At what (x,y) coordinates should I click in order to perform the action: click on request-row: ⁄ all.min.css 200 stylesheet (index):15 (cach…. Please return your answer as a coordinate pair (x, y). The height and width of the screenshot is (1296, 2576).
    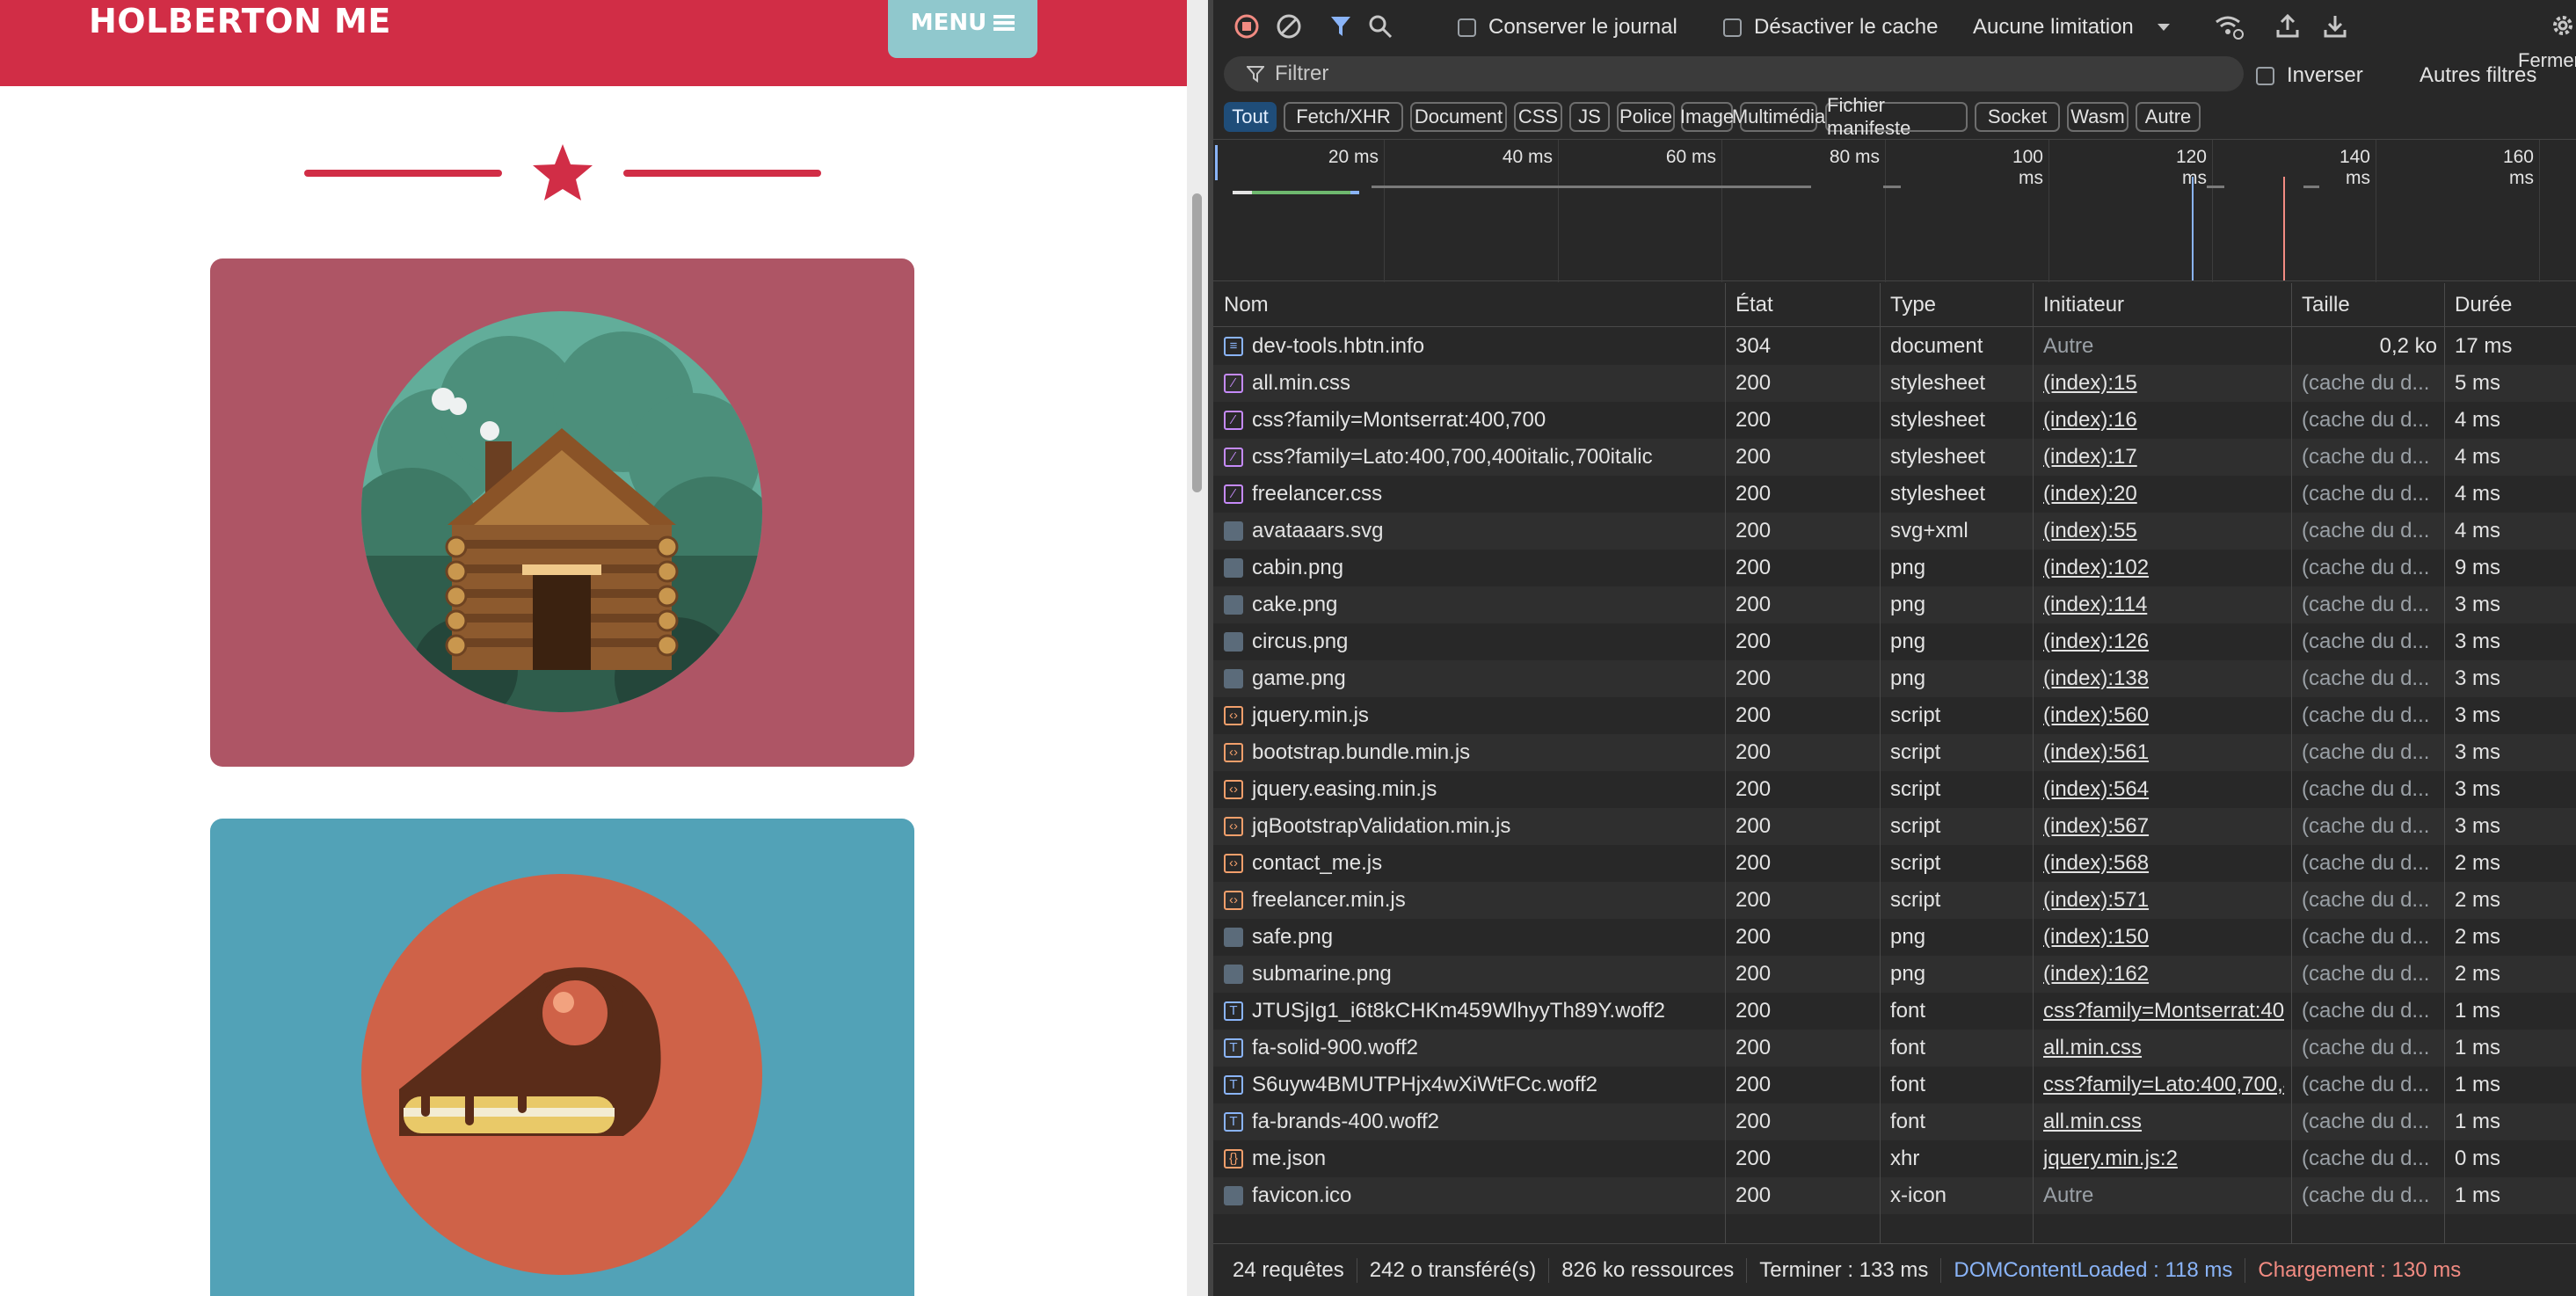
    Looking at the image, I should click on (1894, 383).